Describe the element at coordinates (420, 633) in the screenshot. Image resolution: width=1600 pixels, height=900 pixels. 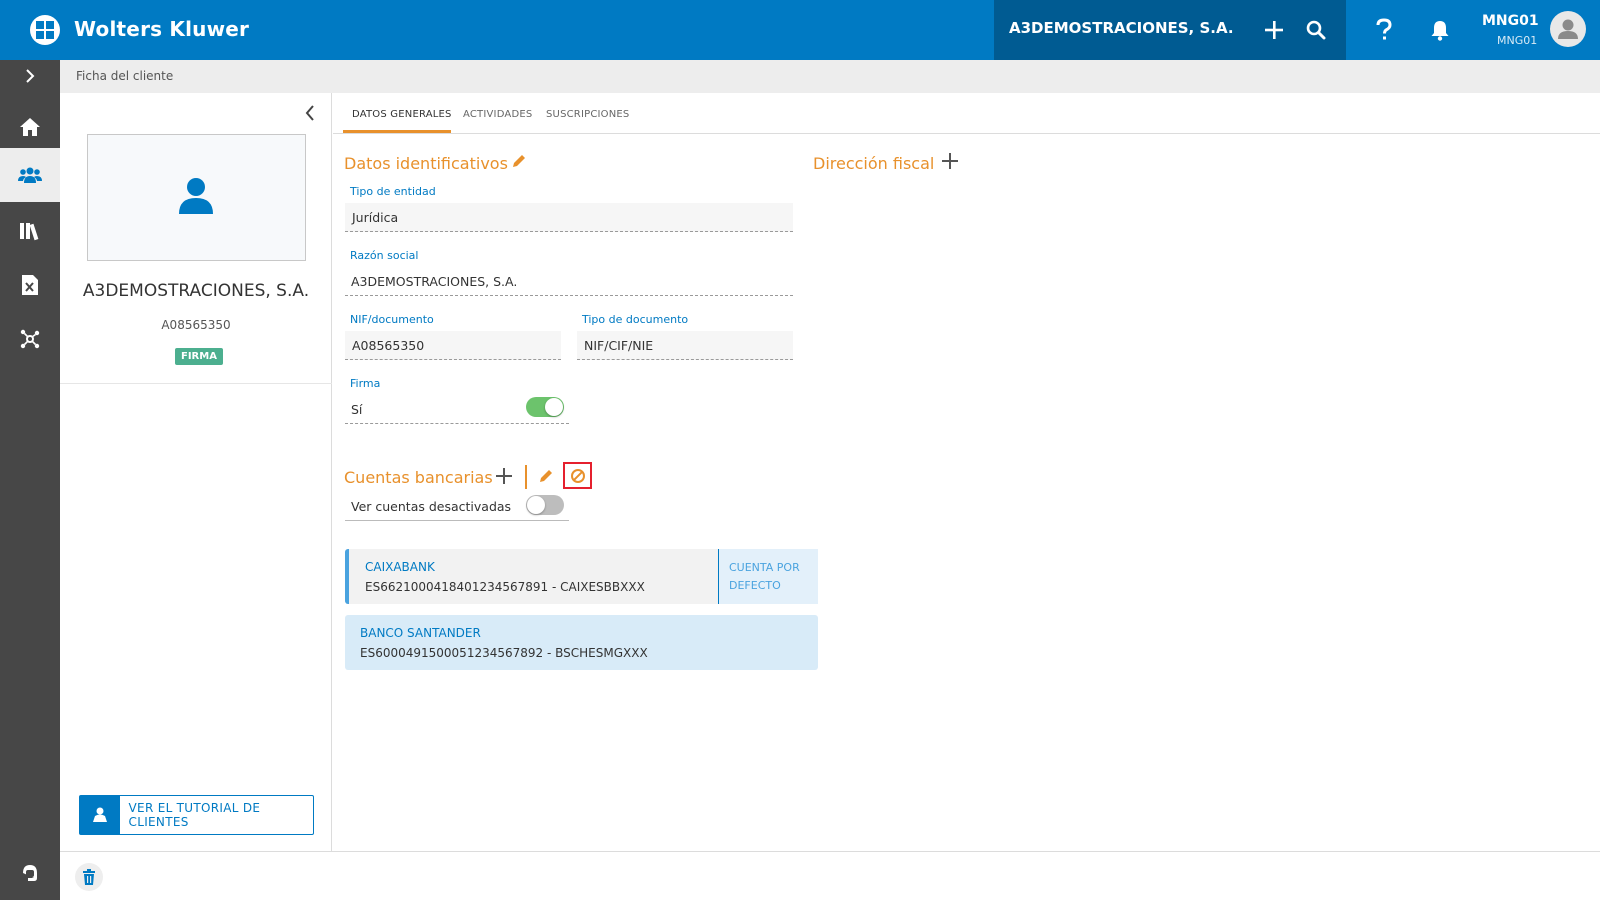
I see `bank-name: BANCO SANTANDER` at that location.